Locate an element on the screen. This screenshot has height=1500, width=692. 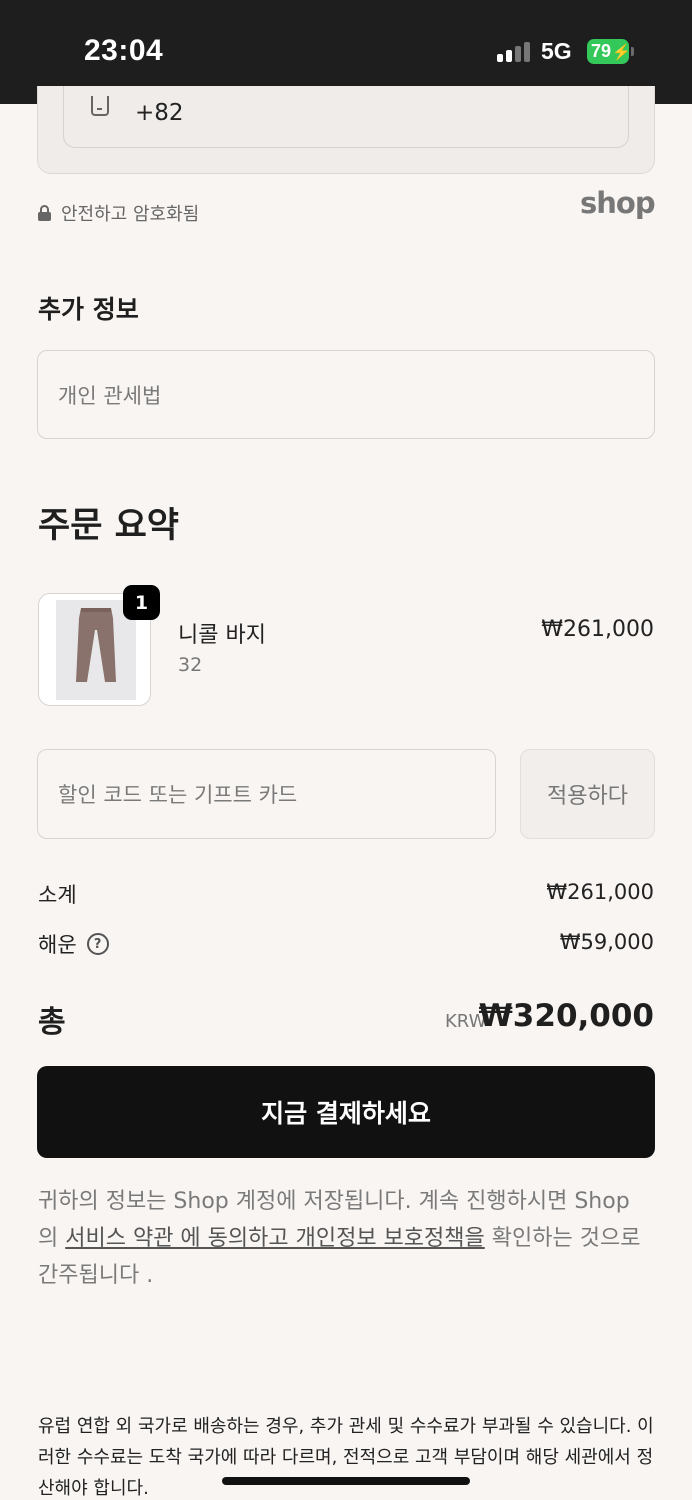
quantity-badge: 1 is located at coordinates (141, 602).